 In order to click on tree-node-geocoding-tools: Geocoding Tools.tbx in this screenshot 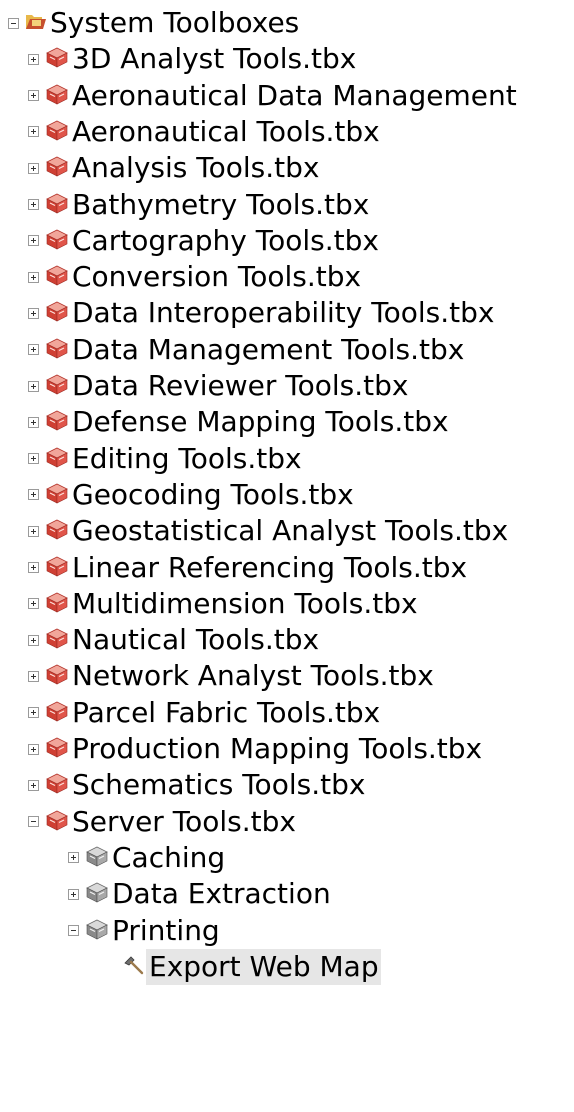, I will do `click(192, 495)`.